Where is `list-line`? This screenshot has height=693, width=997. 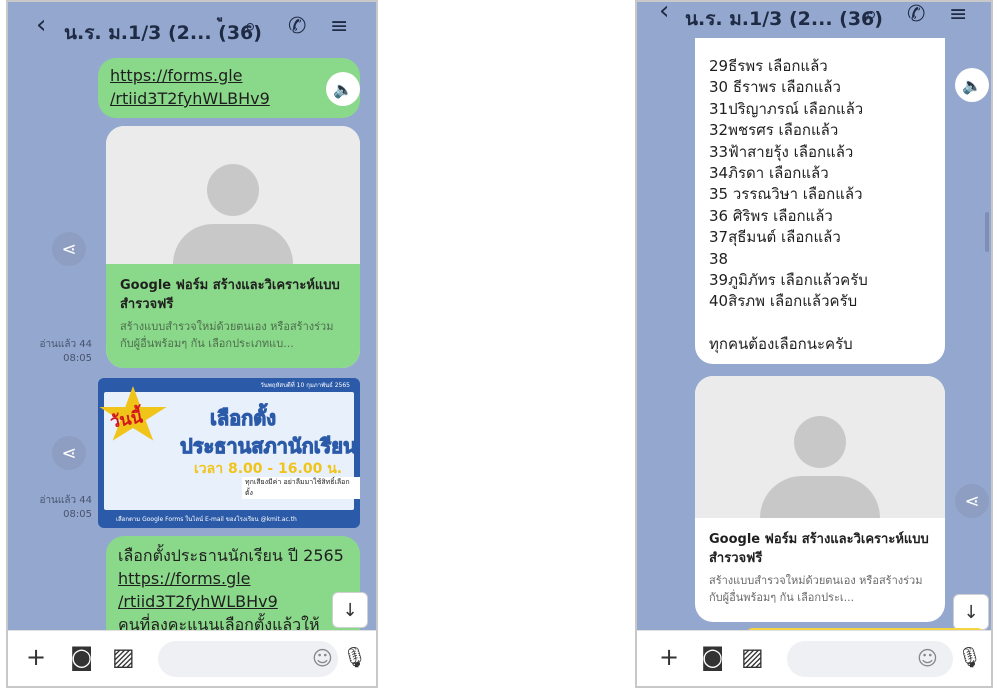 list-line is located at coordinates (820, 323).